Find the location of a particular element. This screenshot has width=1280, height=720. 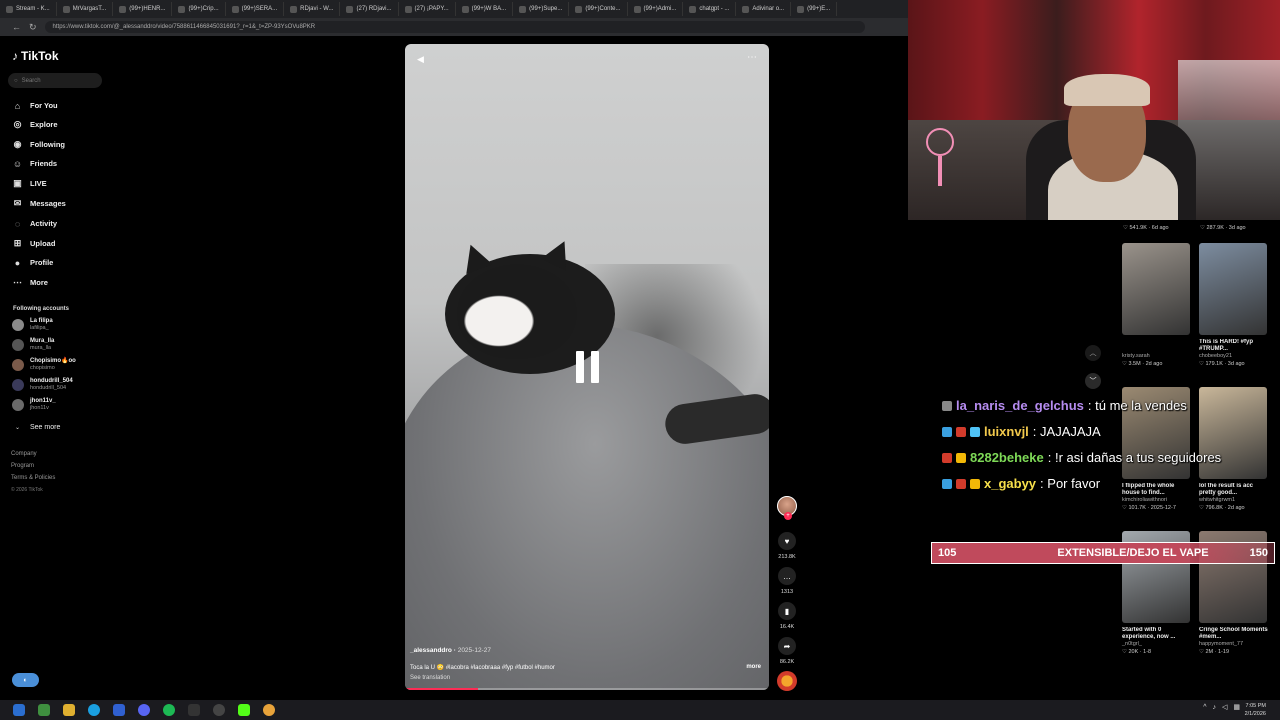

reload-icon: ↻ is located at coordinates (33, 27).